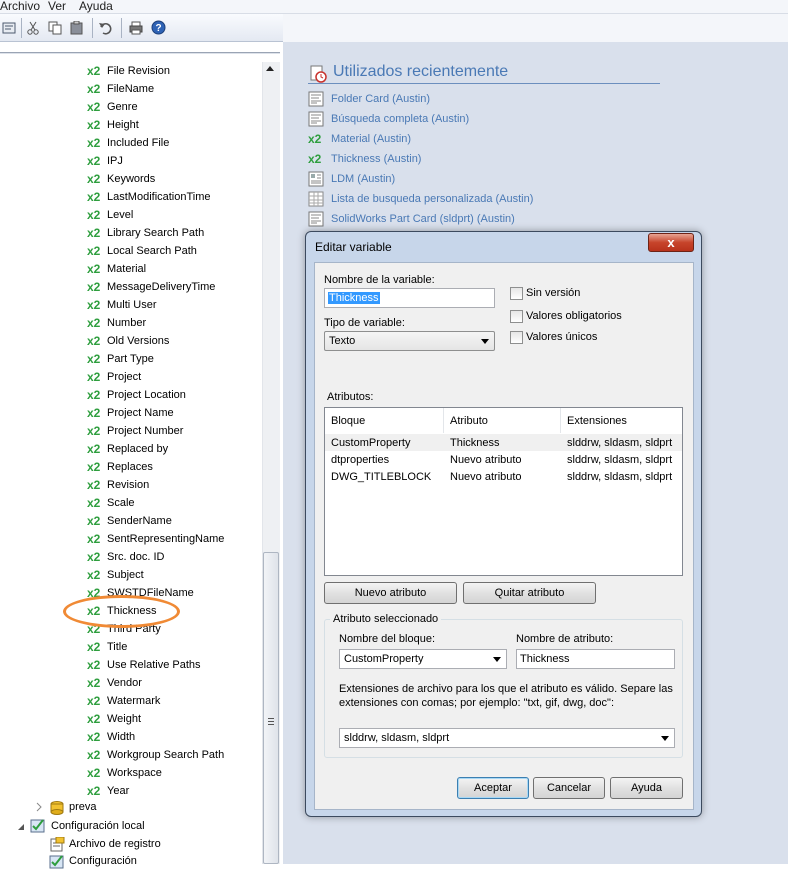 Image resolution: width=788 pixels, height=873 pixels. I want to click on tree-item-label: Part Type, so click(130, 359).